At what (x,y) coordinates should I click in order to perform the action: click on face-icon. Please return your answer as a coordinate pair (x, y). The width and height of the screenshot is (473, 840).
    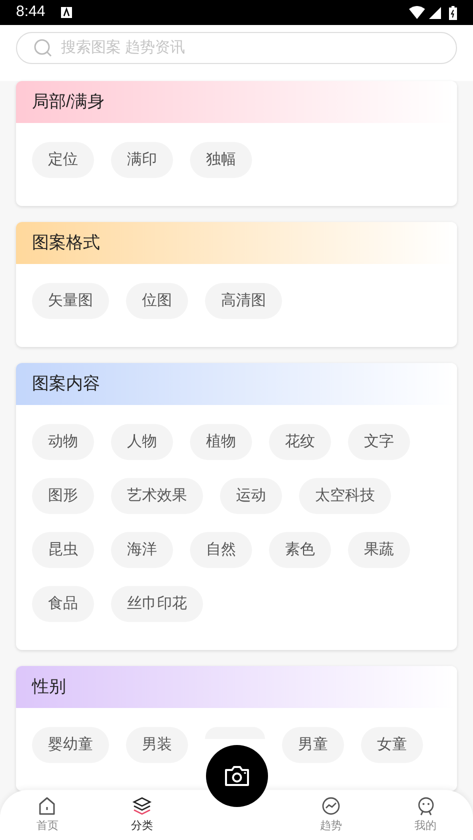
    Looking at the image, I should click on (426, 806).